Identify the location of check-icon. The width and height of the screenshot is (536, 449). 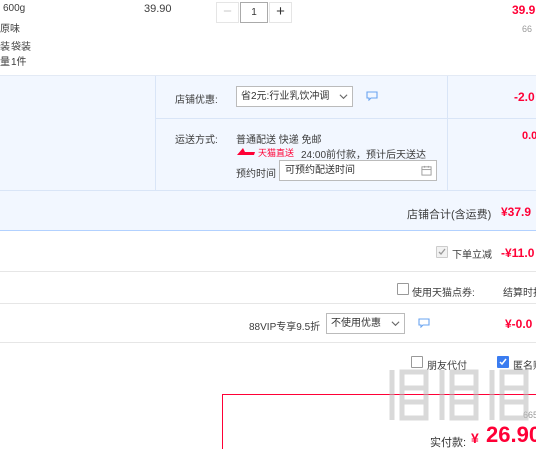
(442, 251).